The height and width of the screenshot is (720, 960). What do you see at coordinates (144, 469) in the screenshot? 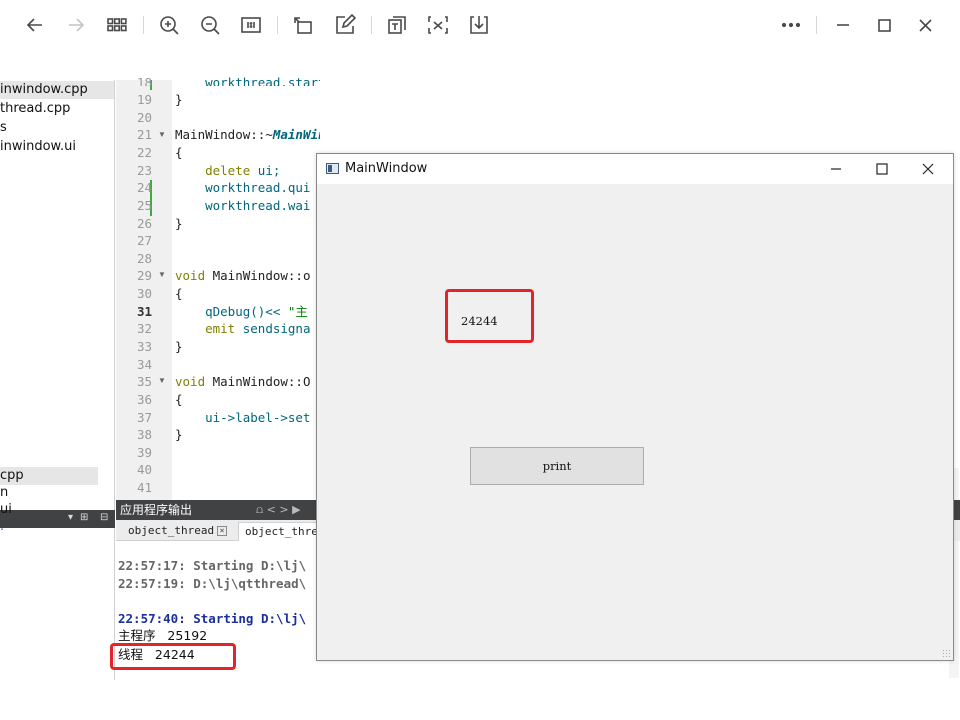
I see `line-number: 40` at bounding box center [144, 469].